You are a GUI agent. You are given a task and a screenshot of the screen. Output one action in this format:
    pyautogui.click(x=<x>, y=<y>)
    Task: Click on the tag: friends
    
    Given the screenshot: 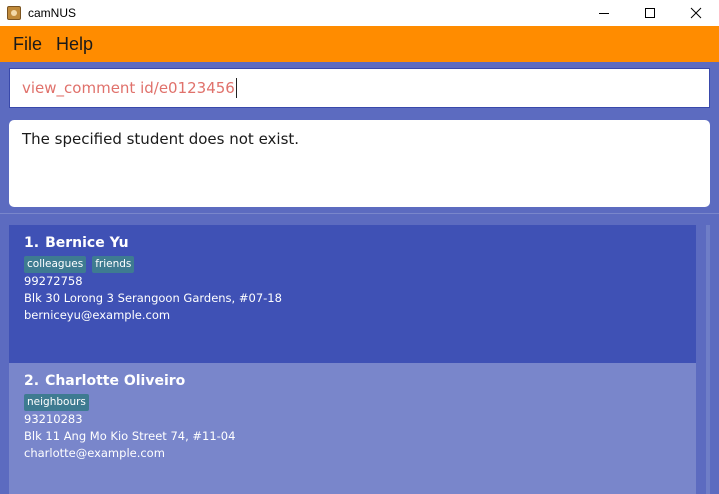 What is the action you would take?
    pyautogui.click(x=113, y=264)
    